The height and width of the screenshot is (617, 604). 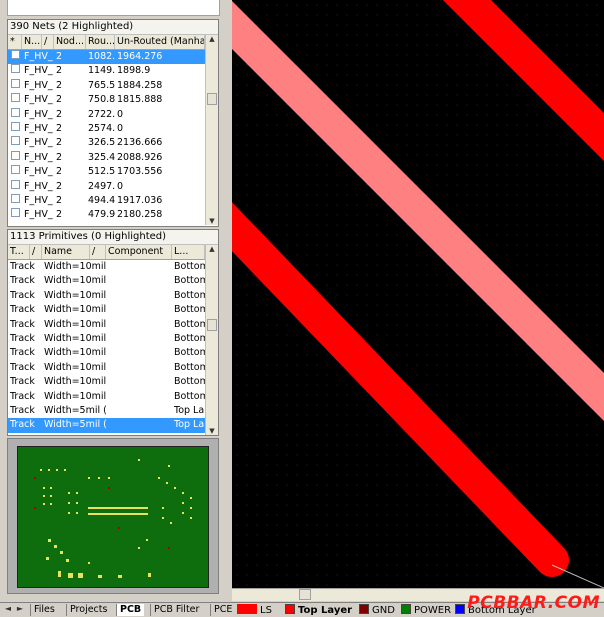 I want to click on table-row: F_HV_2 494.441917.036, so click(x=106, y=200).